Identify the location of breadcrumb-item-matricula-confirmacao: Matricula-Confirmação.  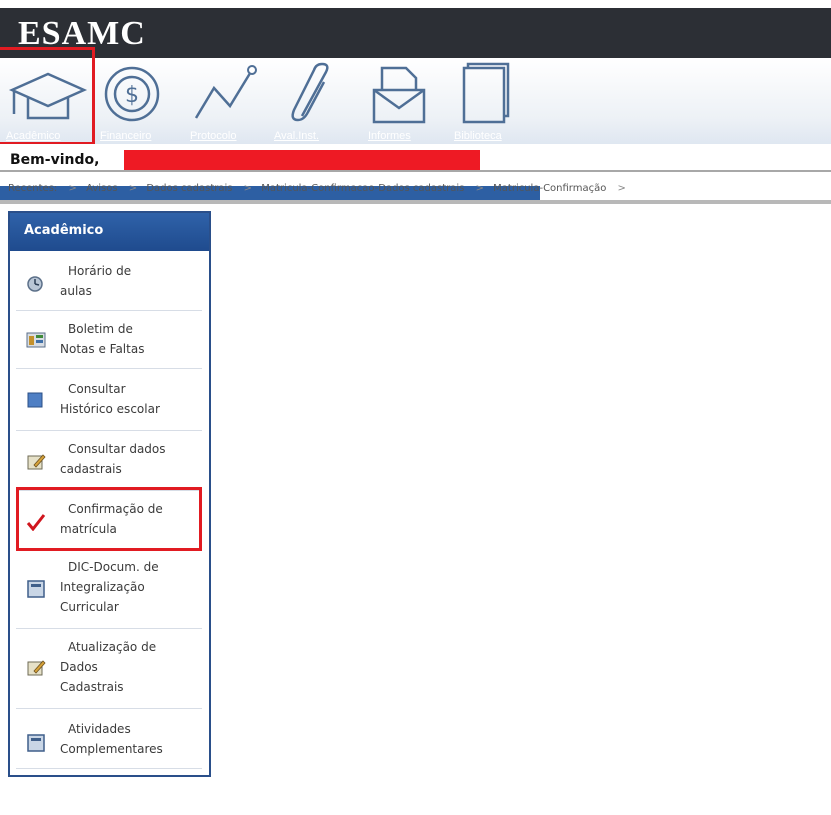
(549, 188).